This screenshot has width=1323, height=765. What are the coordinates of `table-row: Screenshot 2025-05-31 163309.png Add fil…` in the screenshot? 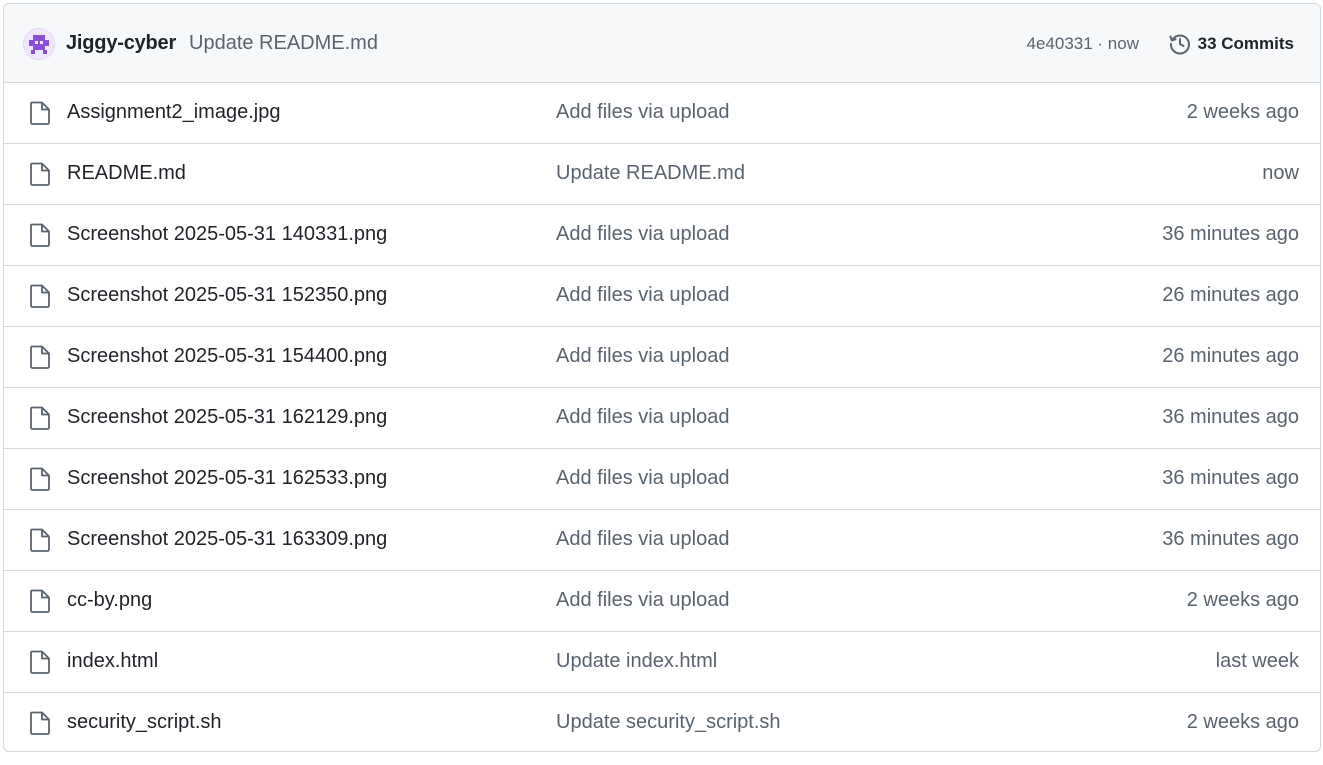 It's located at (662, 540).